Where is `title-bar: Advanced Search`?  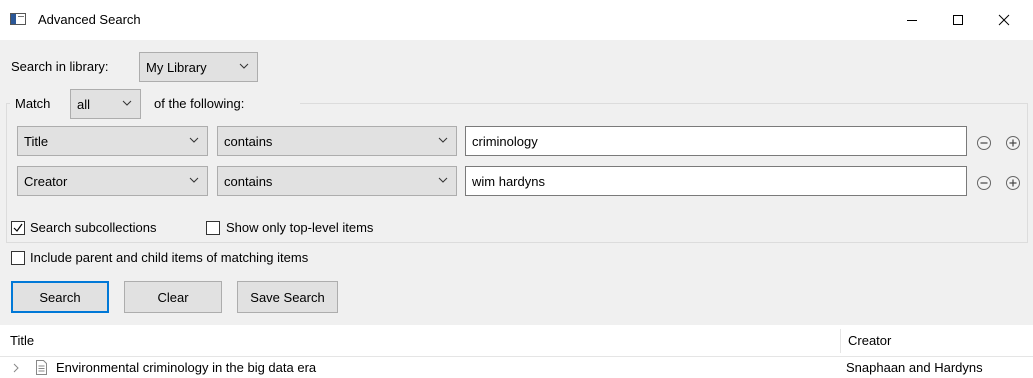
title-bar: Advanced Search is located at coordinates (516, 20).